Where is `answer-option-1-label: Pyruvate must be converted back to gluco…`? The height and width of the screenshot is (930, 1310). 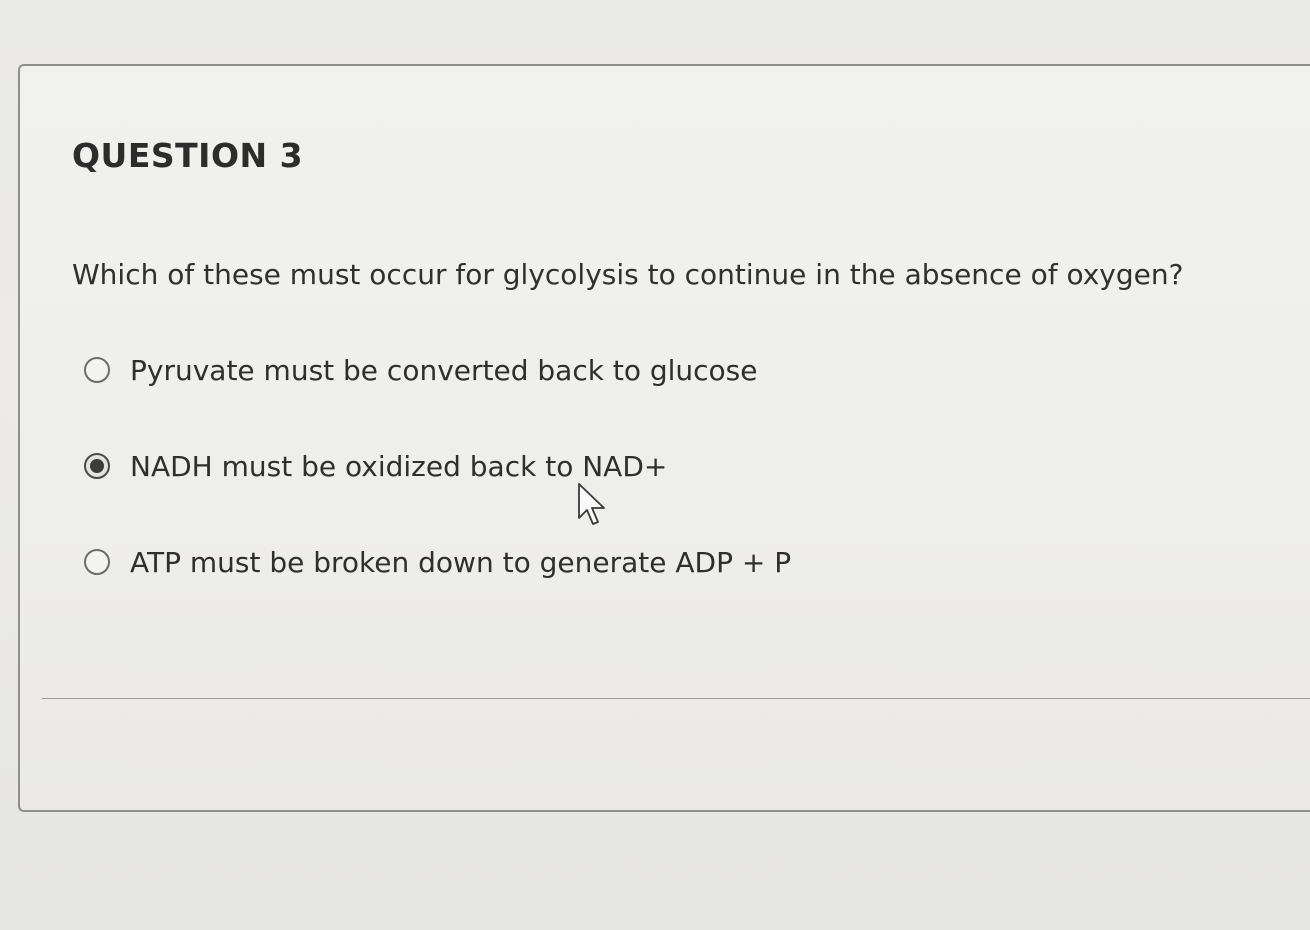 answer-option-1-label: Pyruvate must be converted back to gluco… is located at coordinates (443, 370).